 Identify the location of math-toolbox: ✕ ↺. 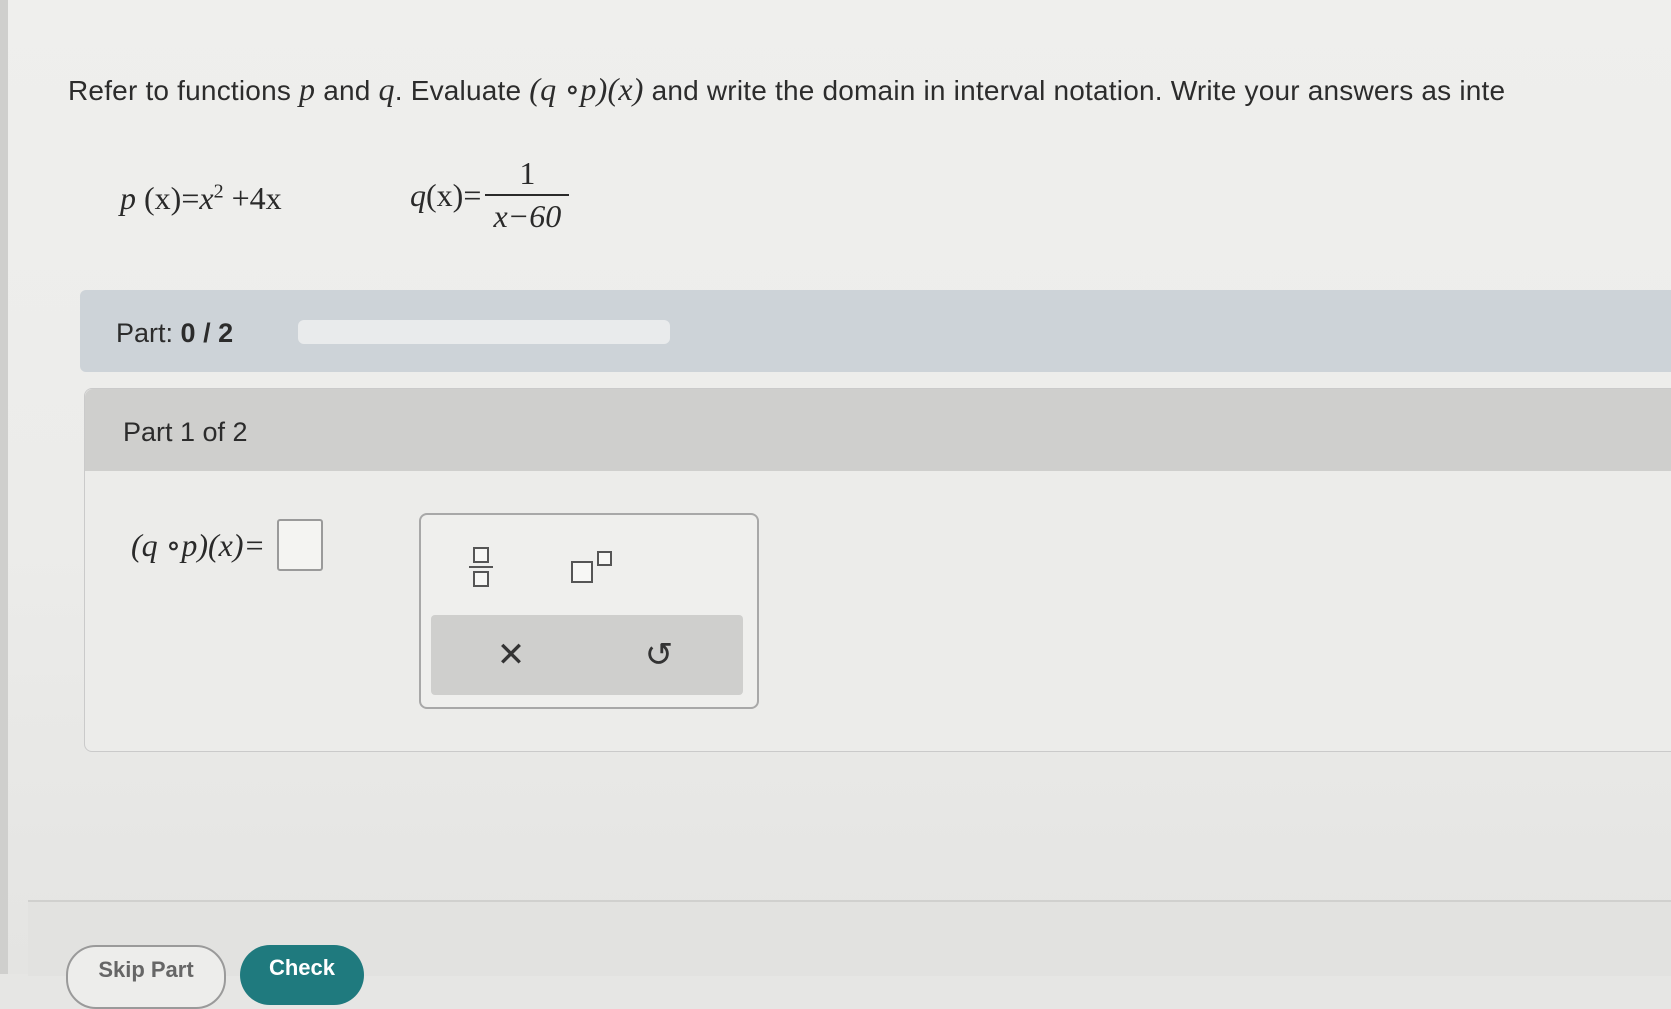
(589, 611).